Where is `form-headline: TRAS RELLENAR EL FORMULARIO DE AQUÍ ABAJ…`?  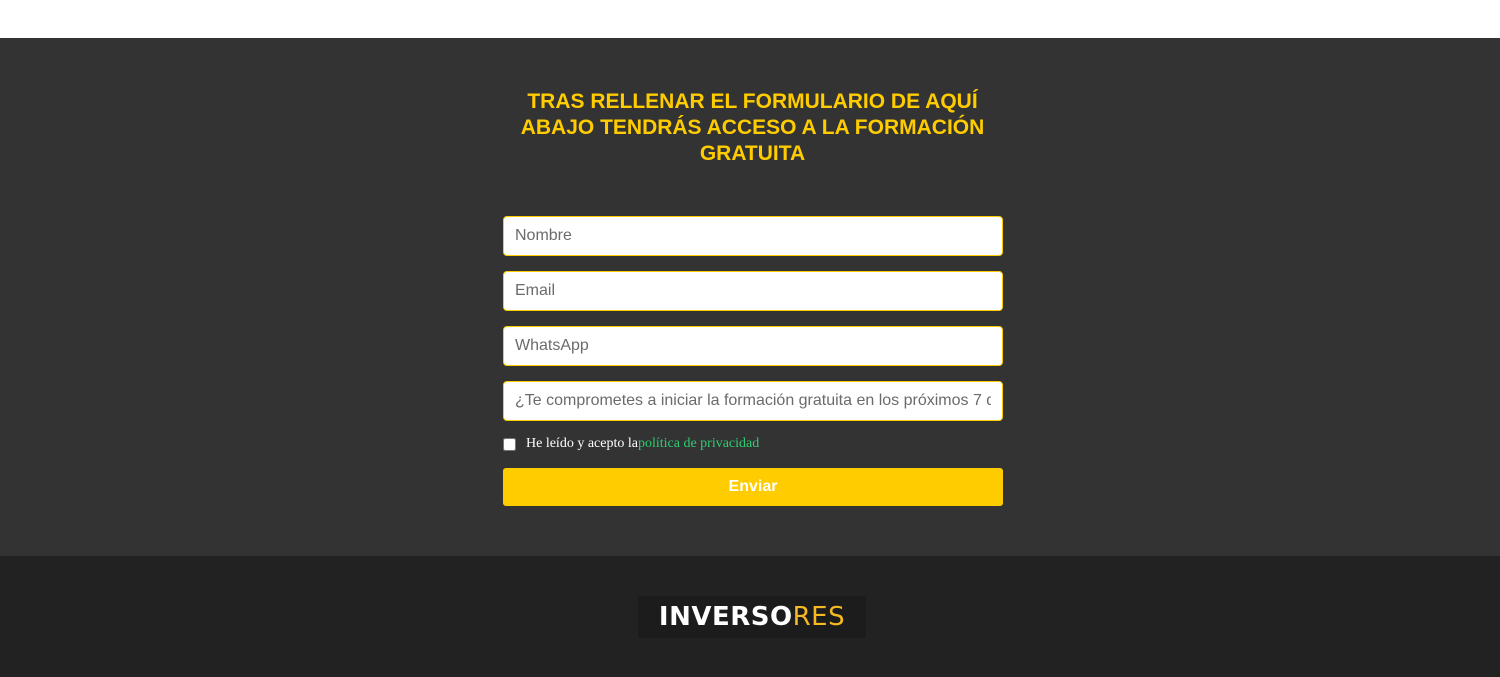
form-headline: TRAS RELLENAR EL FORMULARIO DE AQUÍ ABAJ… is located at coordinates (752, 127).